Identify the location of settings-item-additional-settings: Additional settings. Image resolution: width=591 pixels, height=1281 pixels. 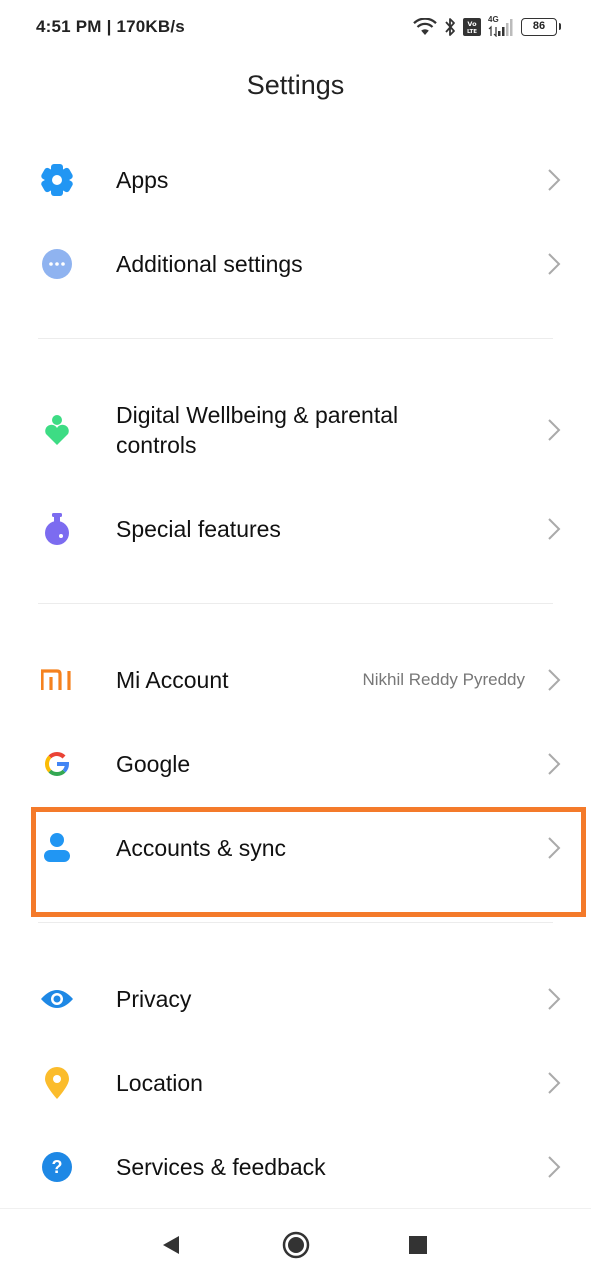
(295, 264).